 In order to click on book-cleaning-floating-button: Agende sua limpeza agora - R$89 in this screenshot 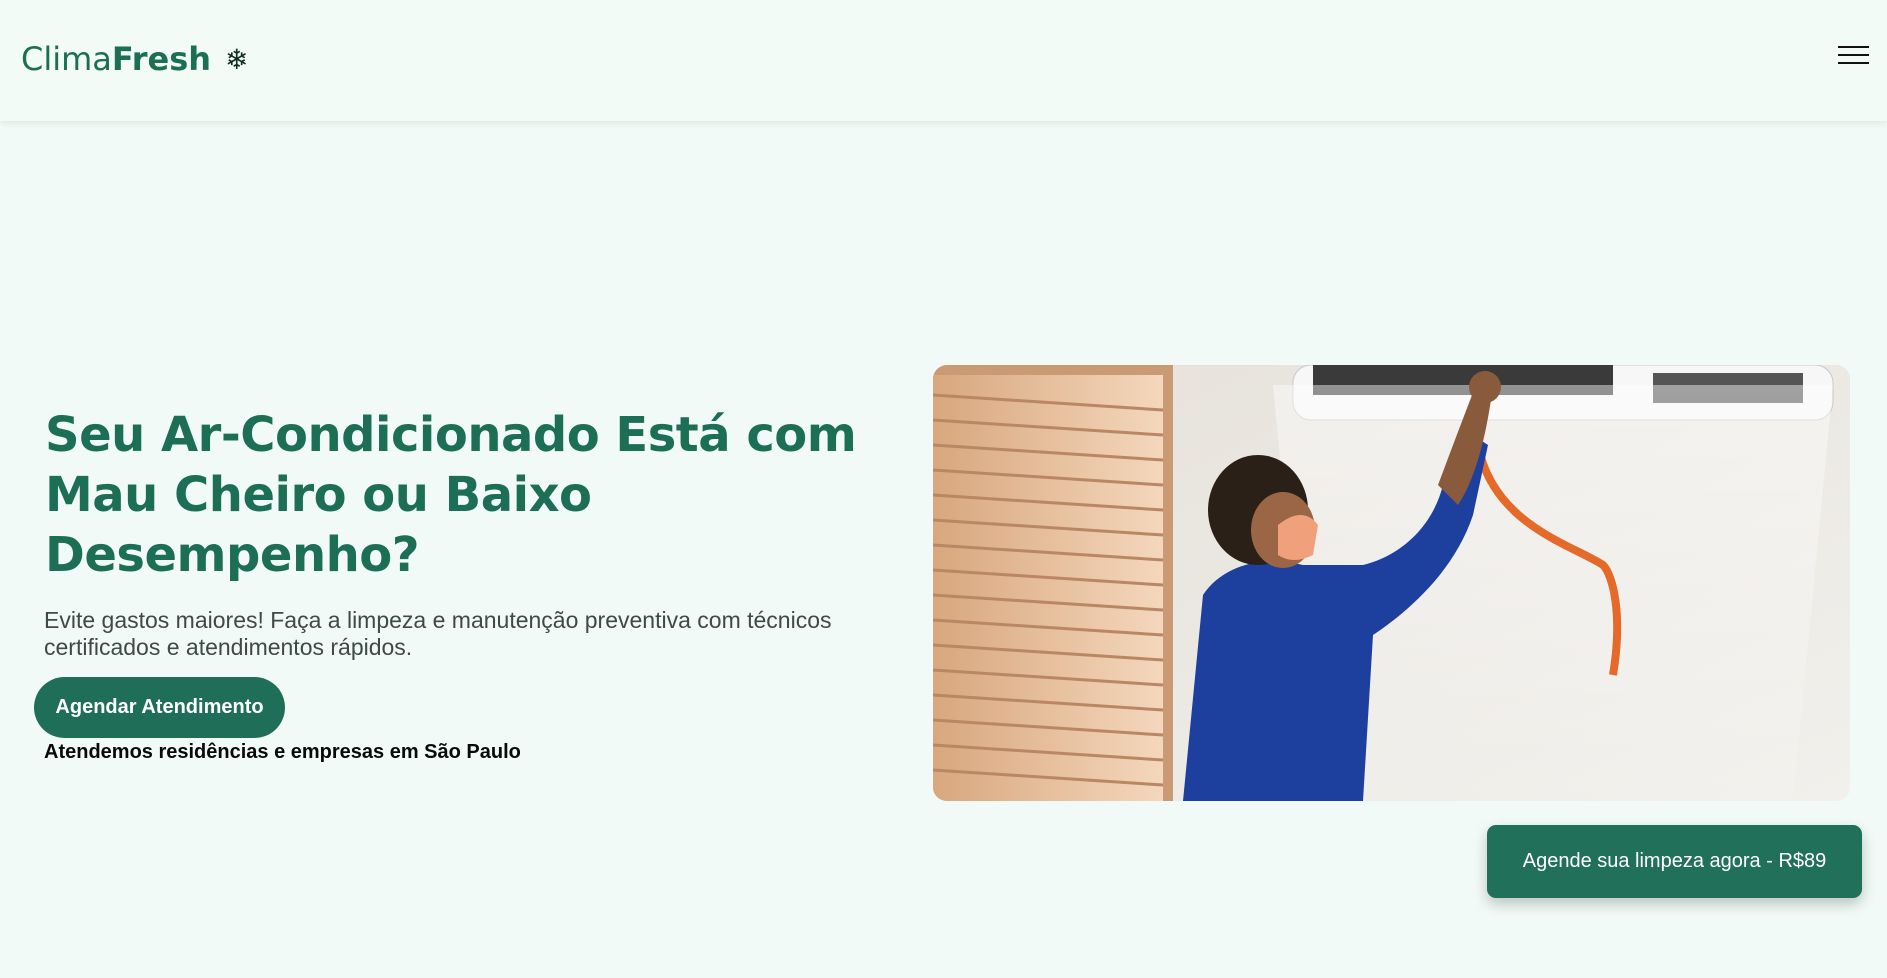, I will do `click(1674, 861)`.